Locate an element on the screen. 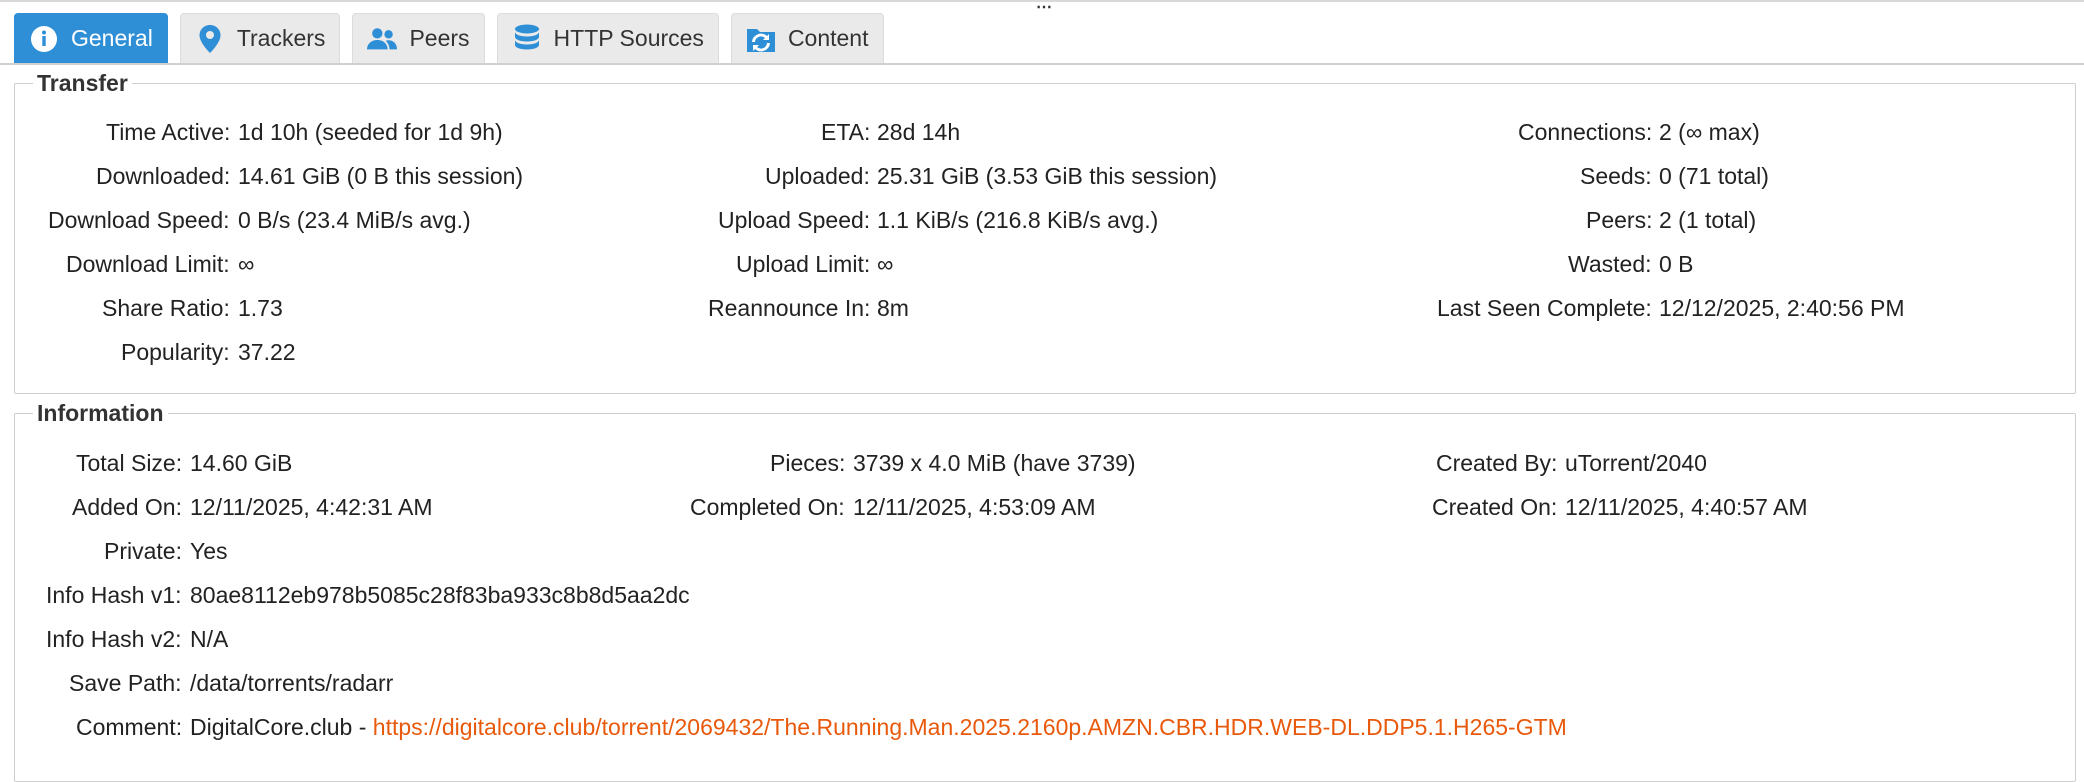 The image size is (2084, 782). seeds-value: 0 (71 total) is located at coordinates (1714, 176).